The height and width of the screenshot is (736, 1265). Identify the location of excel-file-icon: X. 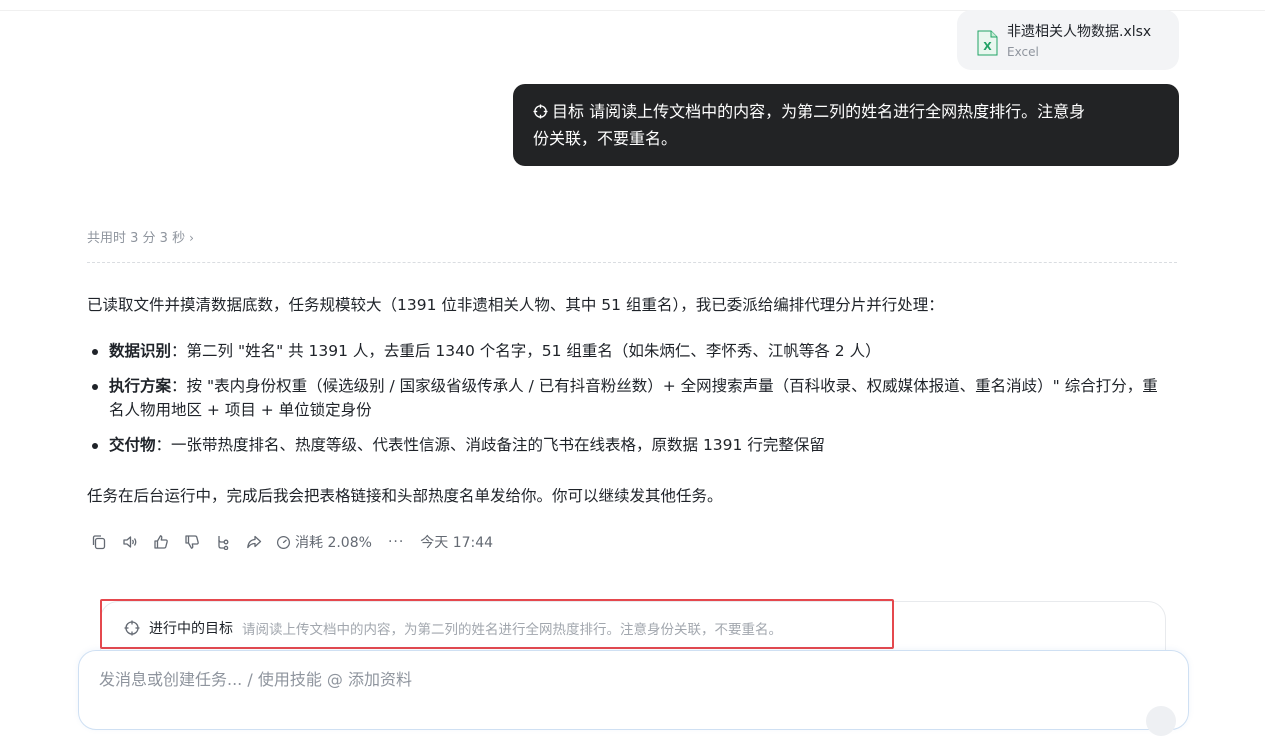
(987, 43).